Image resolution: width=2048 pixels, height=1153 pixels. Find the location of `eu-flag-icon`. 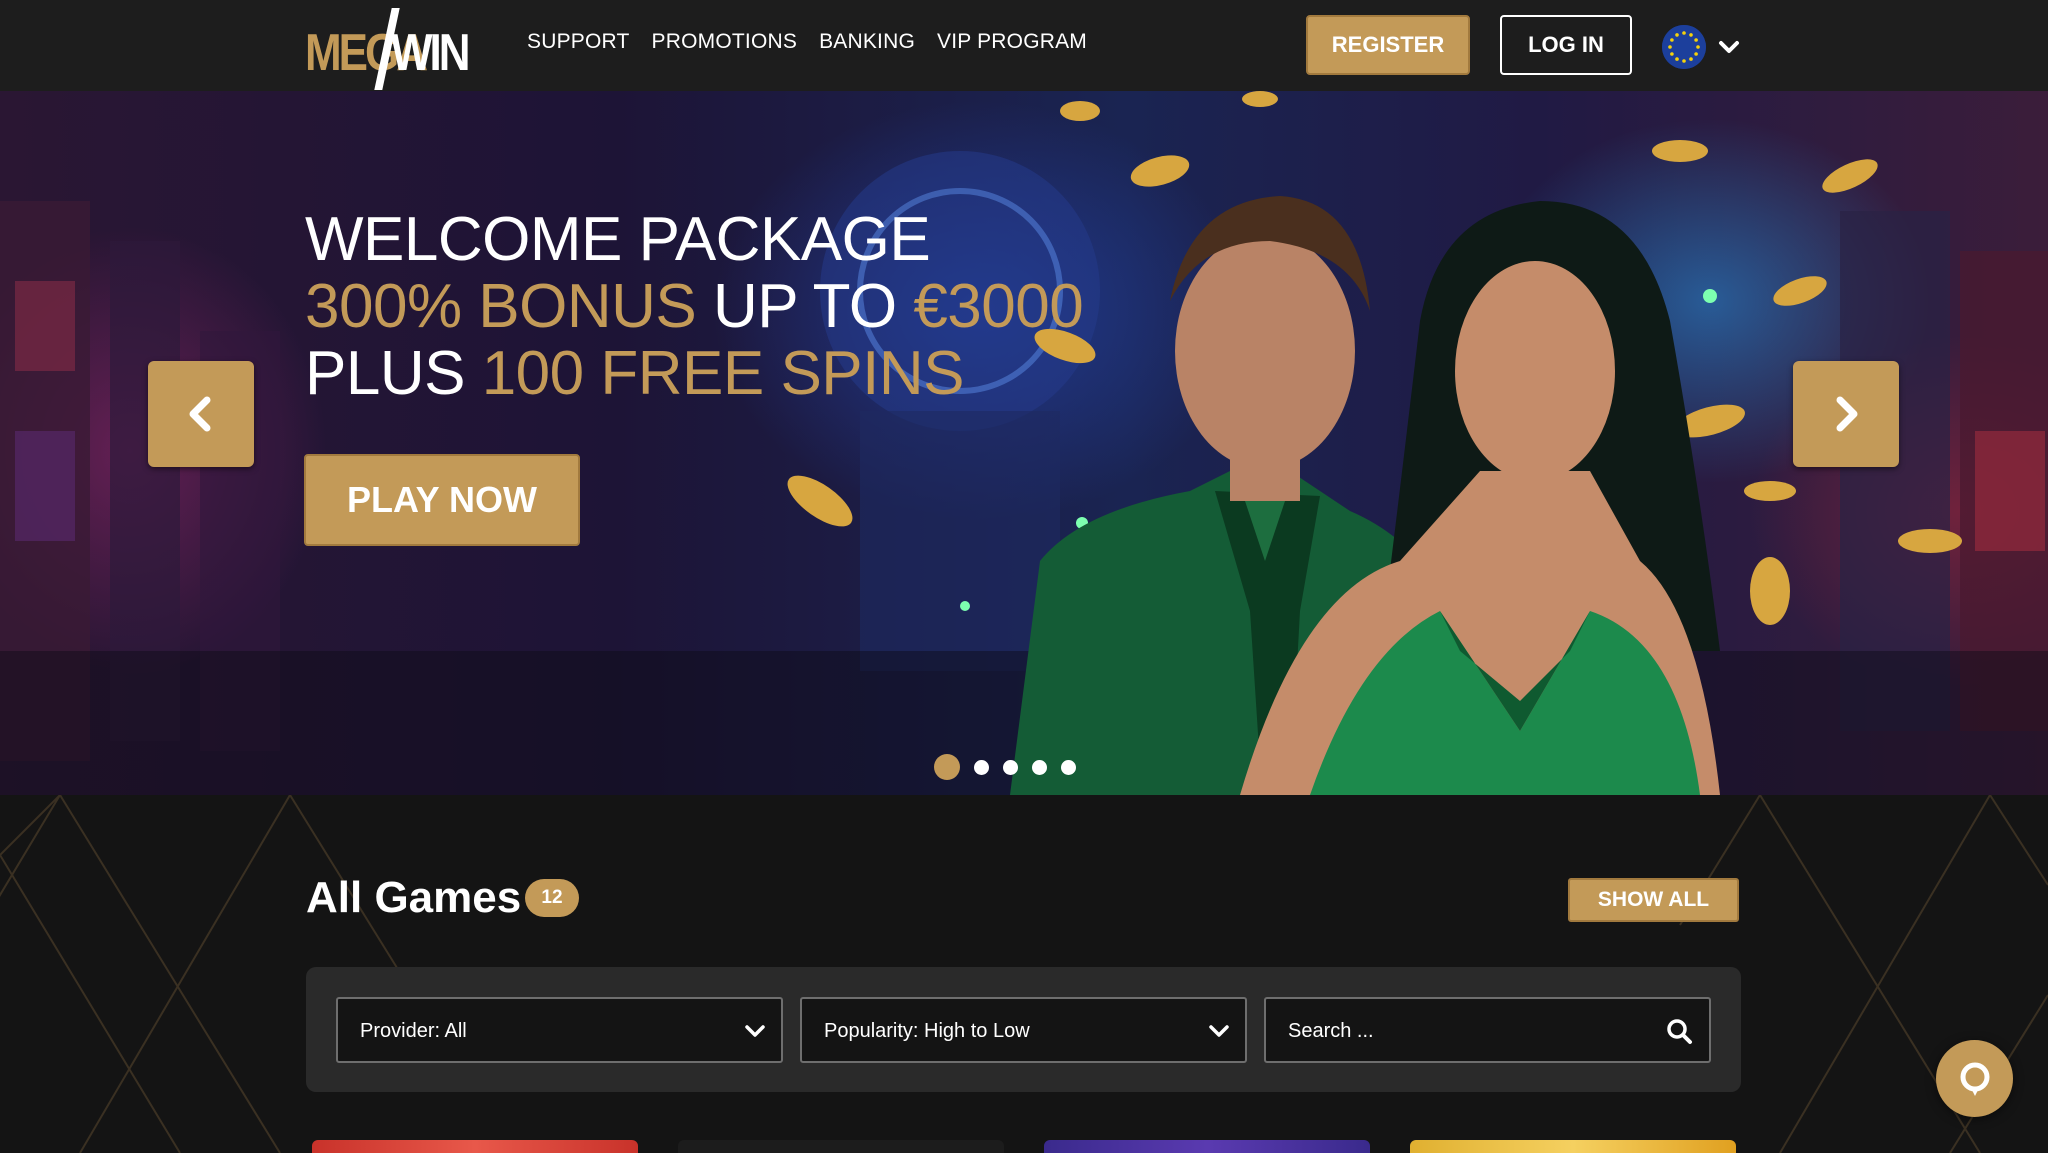

eu-flag-icon is located at coordinates (1684, 47).